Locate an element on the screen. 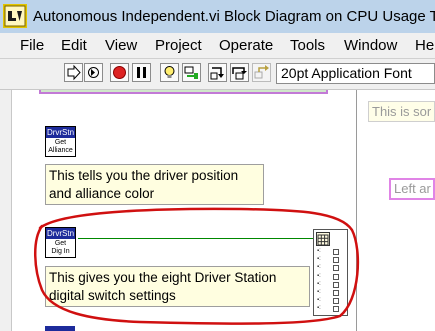 This screenshot has height=331, width=435. structure-frame-bottom-edge is located at coordinates (183, 92).